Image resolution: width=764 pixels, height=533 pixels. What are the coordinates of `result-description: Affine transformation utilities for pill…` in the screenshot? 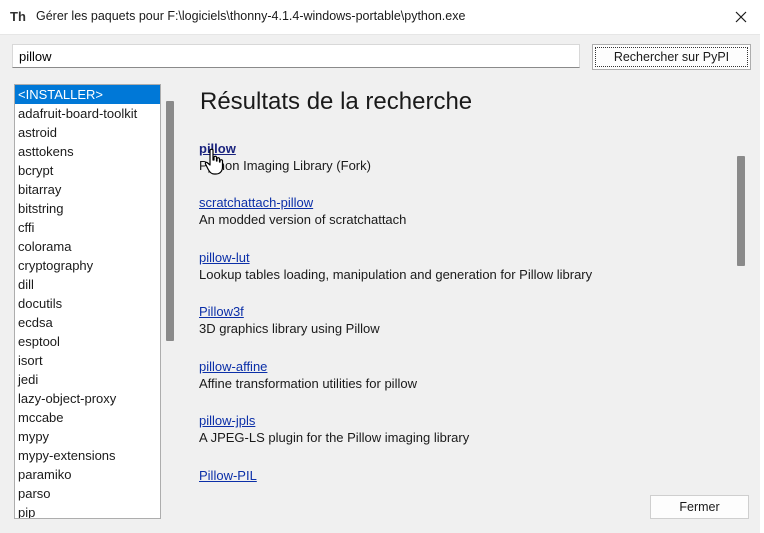 It's located at (308, 383).